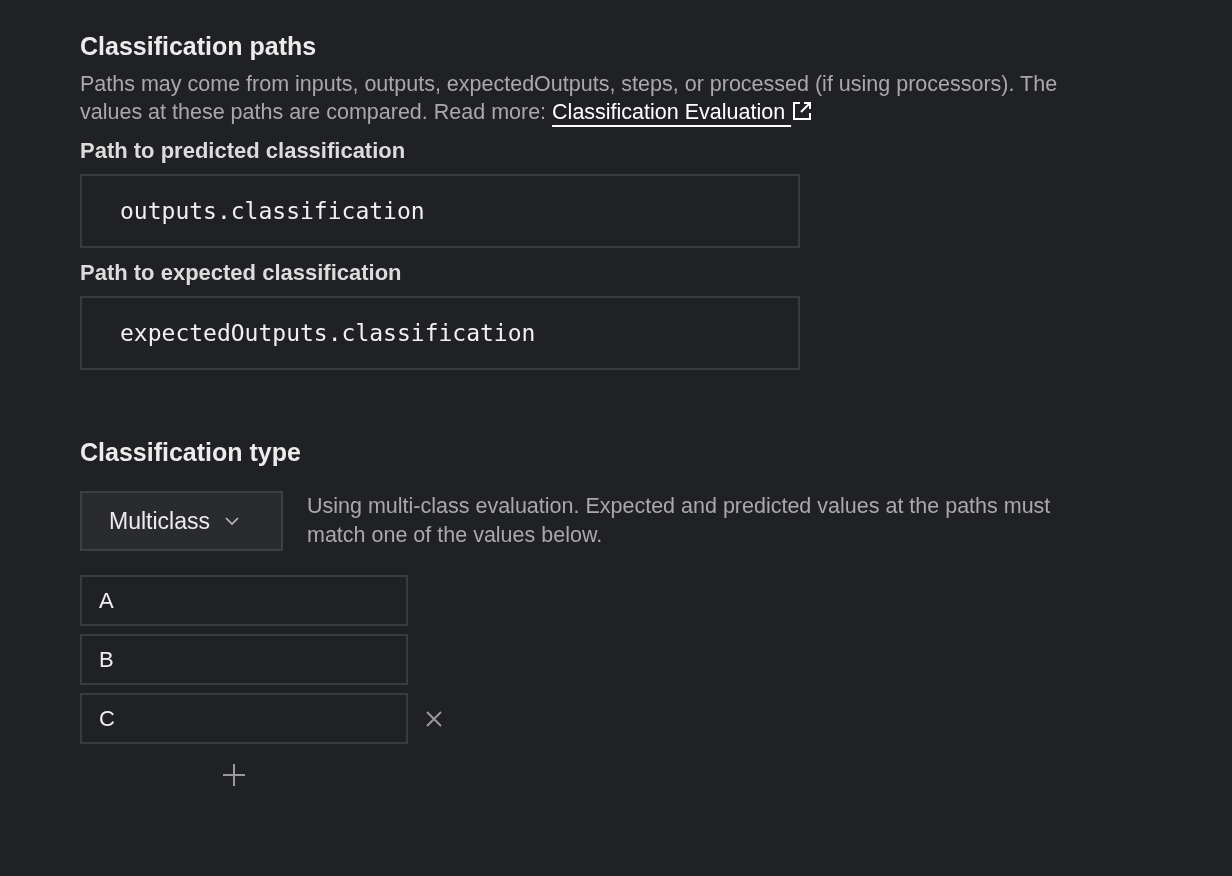  I want to click on field-label: Path to expected classification, so click(241, 273).